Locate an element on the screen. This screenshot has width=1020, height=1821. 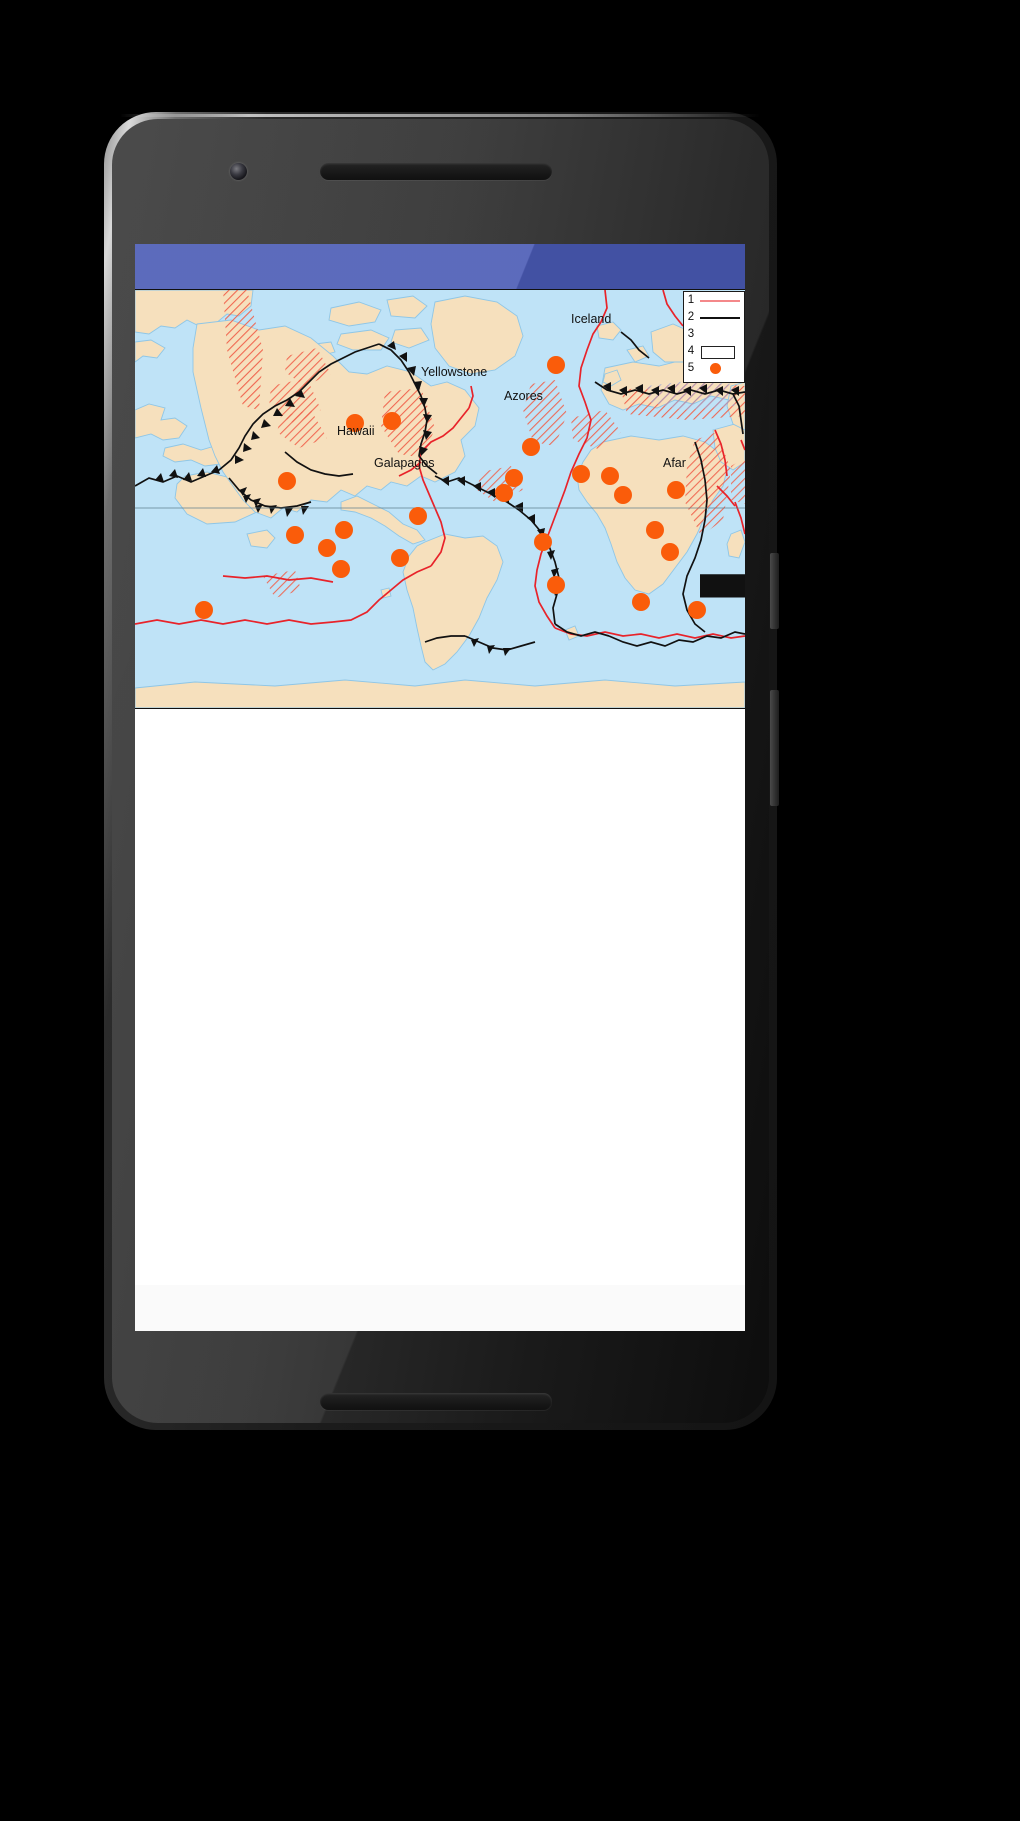
legend-number-1: 1 is located at coordinates (691, 299).